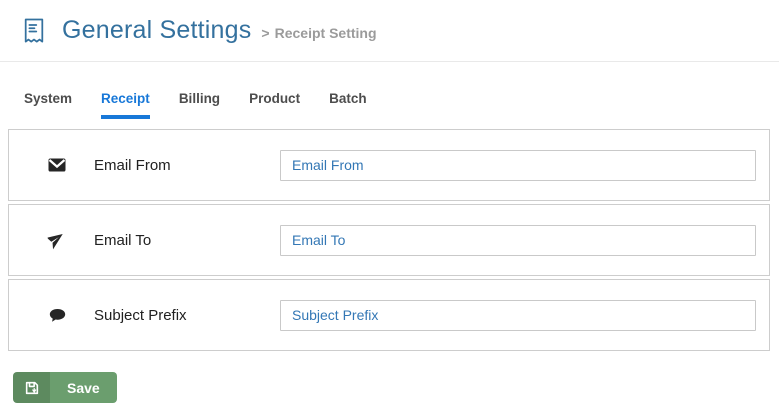  I want to click on email-from-label: Email From, so click(132, 165).